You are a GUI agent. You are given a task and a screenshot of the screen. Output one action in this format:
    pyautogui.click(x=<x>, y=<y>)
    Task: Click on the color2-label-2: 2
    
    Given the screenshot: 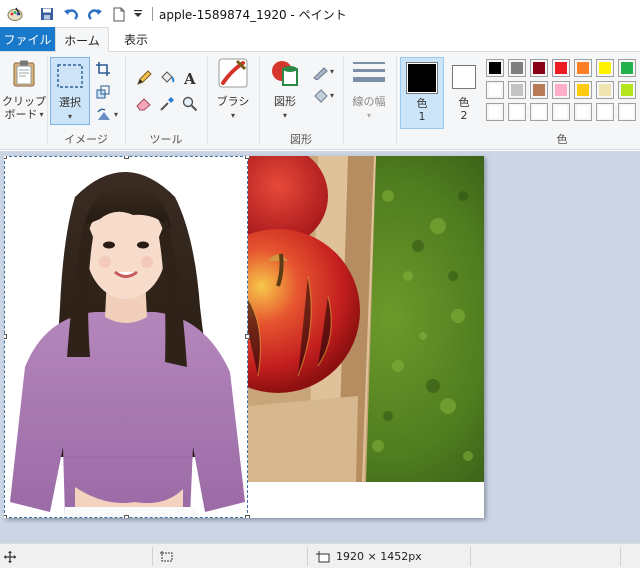 What is the action you would take?
    pyautogui.click(x=464, y=115)
    